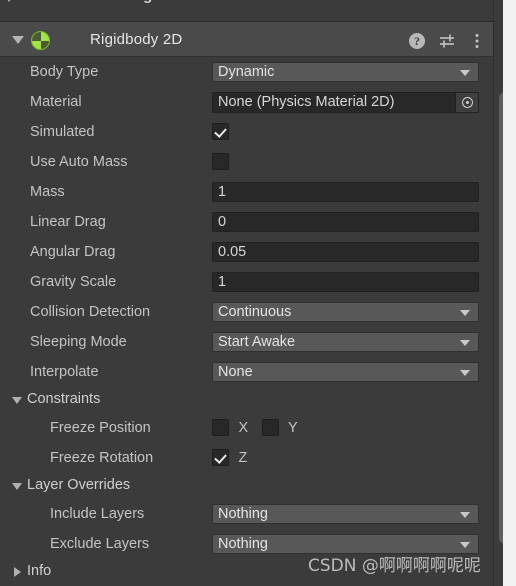 Image resolution: width=516 pixels, height=586 pixels. What do you see at coordinates (417, 41) in the screenshot?
I see `help-icon: ?` at bounding box center [417, 41].